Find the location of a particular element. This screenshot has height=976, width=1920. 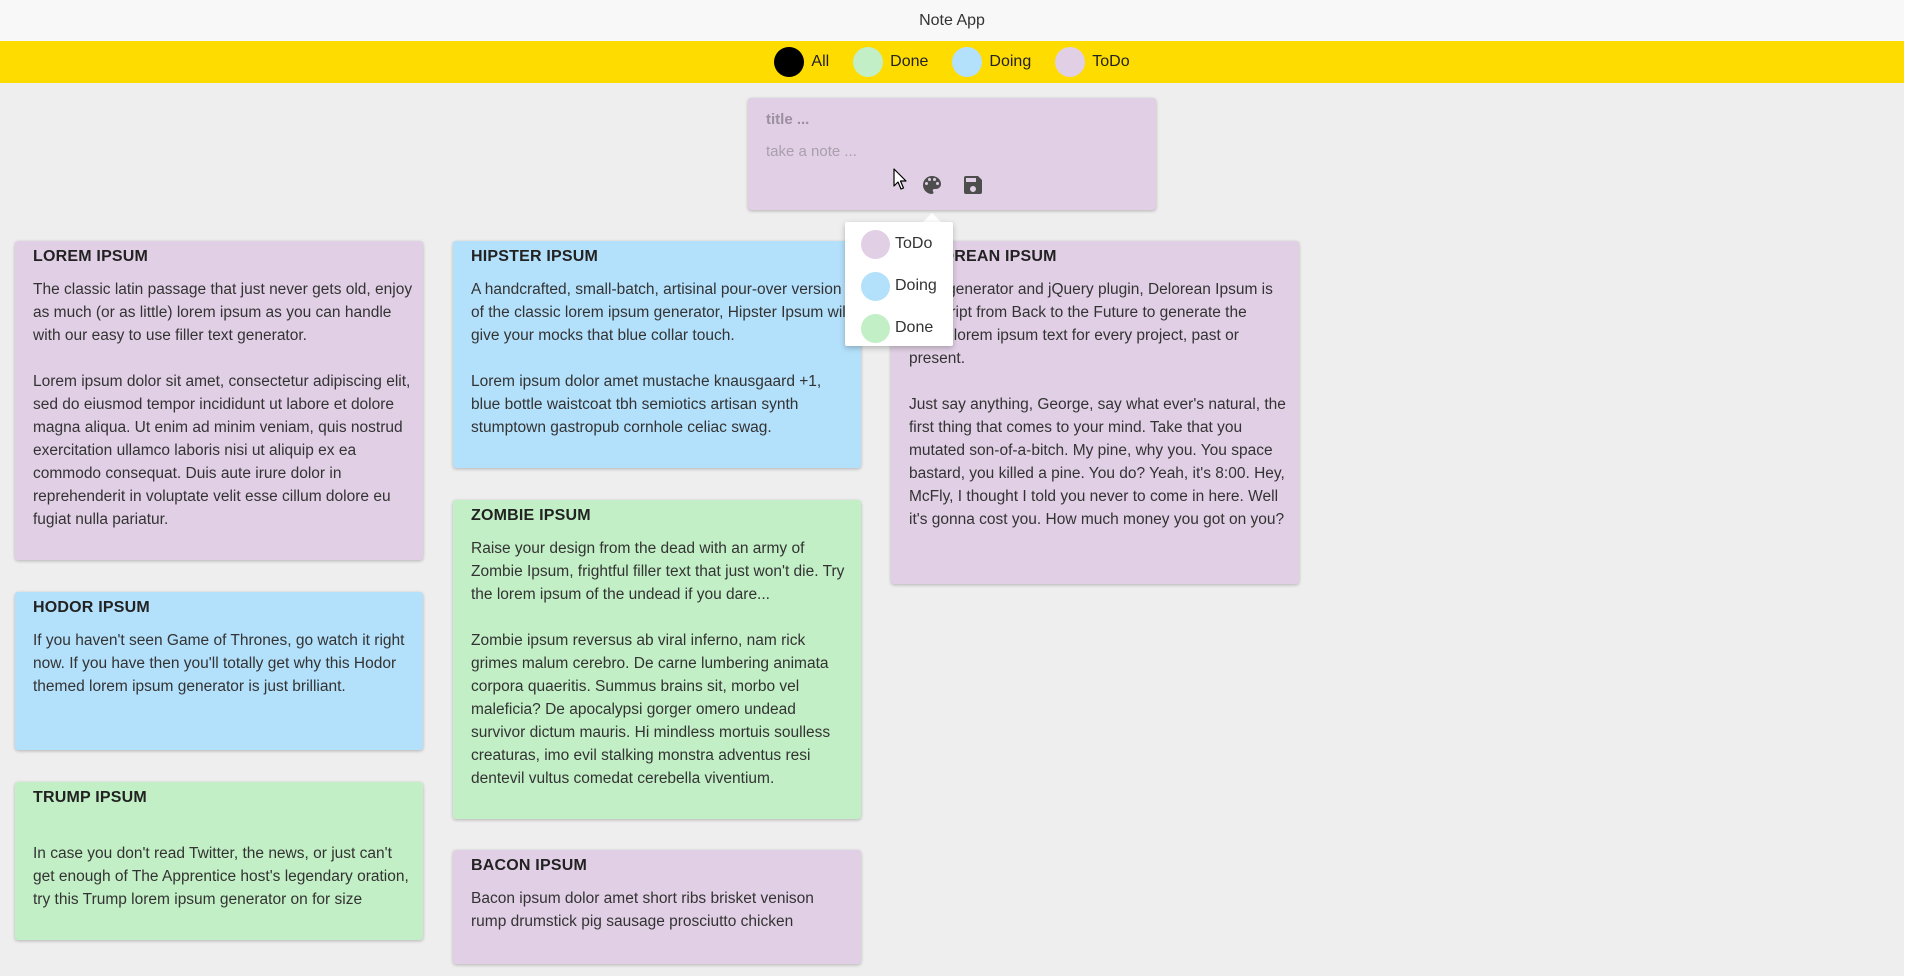

filter-todo-label: ToDo is located at coordinates (1111, 61).